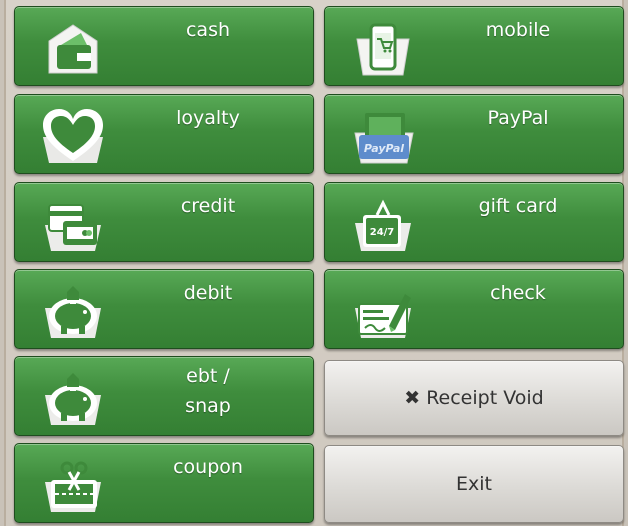 The height and width of the screenshot is (526, 628). What do you see at coordinates (164, 134) in the screenshot?
I see `loyalty-button: loyalty` at bounding box center [164, 134].